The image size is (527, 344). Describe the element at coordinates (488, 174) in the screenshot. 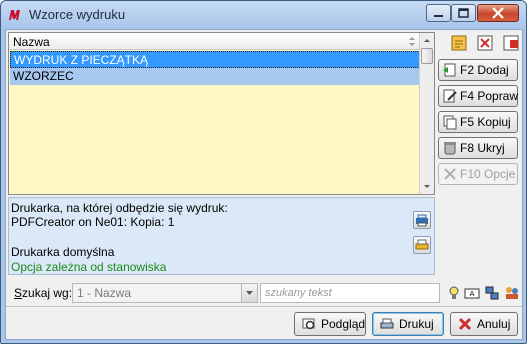

I see `options-button-label: F10 Opcje` at that location.